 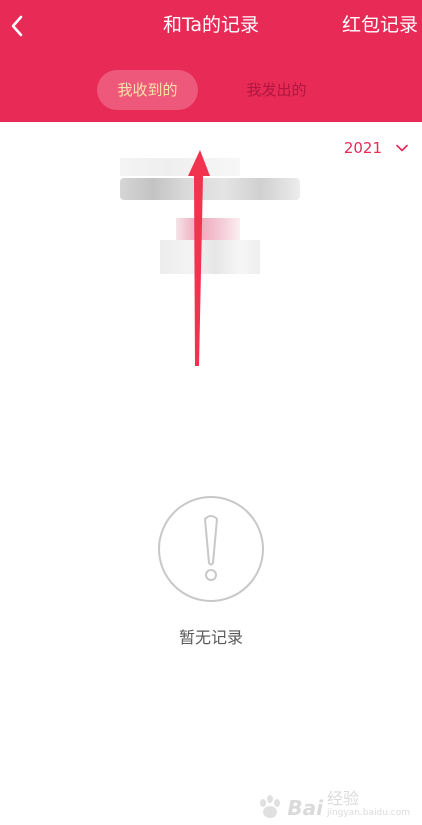 I want to click on watermark-brand: Bai, so click(x=305, y=808).